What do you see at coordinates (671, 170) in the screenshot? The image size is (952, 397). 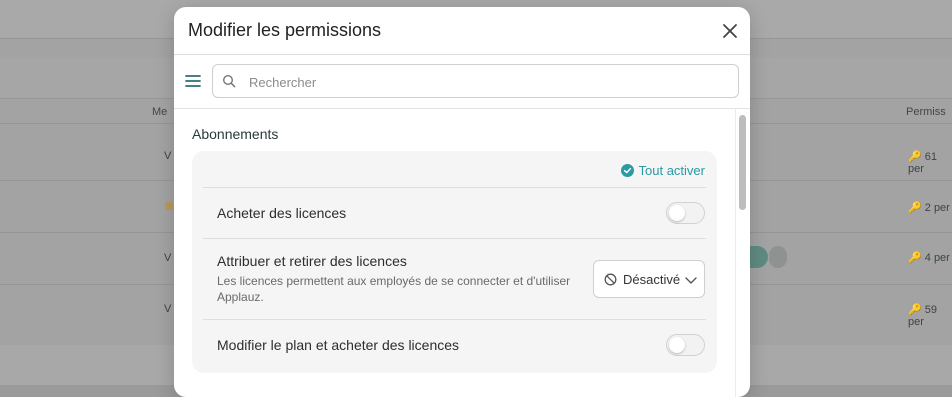 I see `enable-all-label: Tout activer` at bounding box center [671, 170].